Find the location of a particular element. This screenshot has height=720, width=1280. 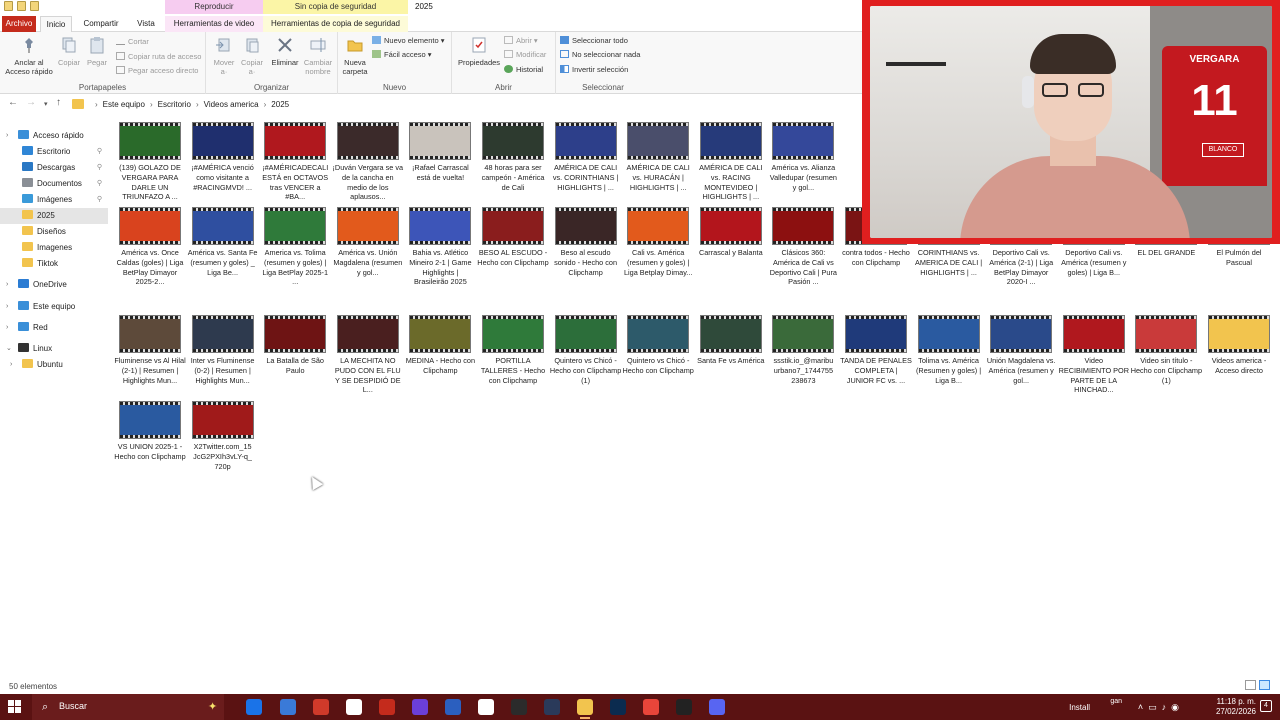

photoshop-icon is located at coordinates (618, 707).